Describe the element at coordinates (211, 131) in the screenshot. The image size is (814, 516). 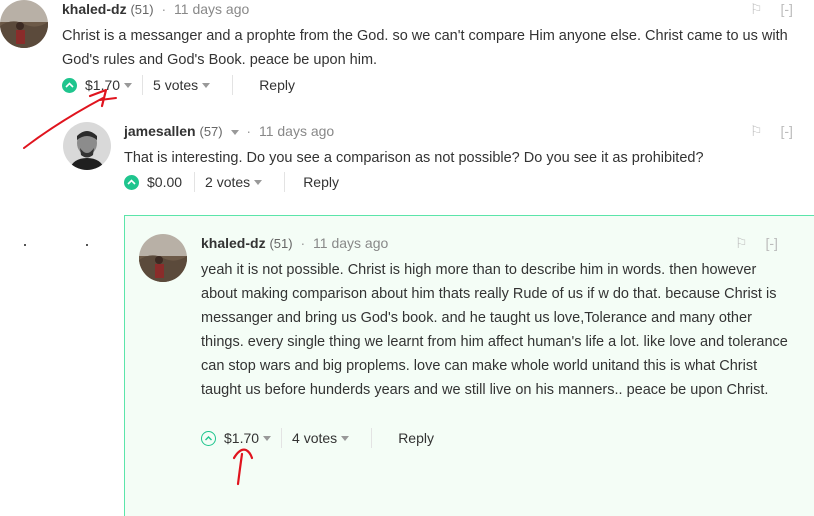
I see `author-reputation: (57)` at that location.